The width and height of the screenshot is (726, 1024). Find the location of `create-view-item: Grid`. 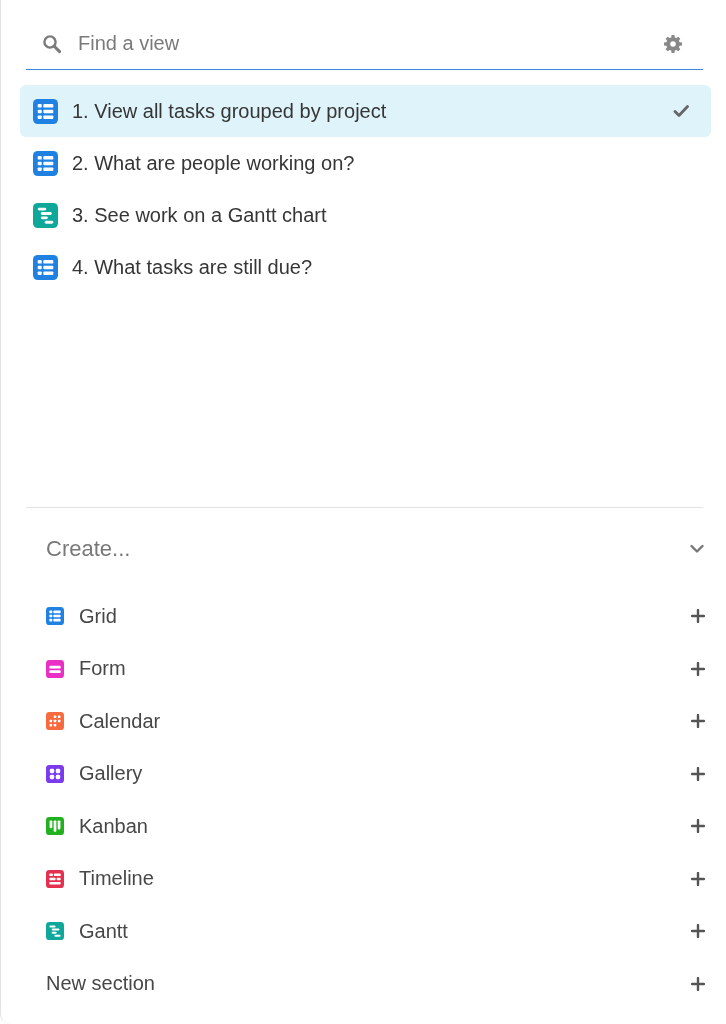

create-view-item: Grid is located at coordinates (375, 616).